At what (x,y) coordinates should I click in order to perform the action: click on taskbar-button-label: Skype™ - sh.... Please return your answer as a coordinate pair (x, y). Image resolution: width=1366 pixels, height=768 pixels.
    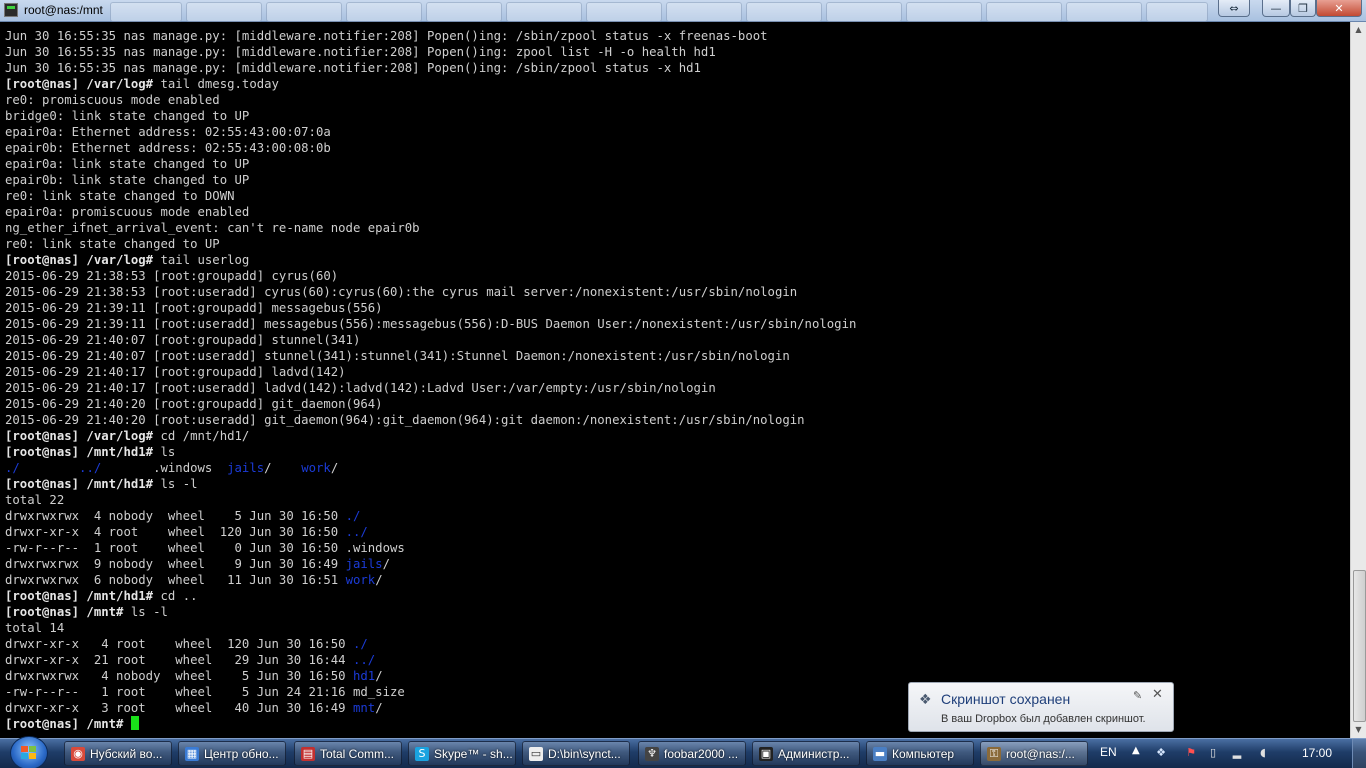
    Looking at the image, I should click on (473, 754).